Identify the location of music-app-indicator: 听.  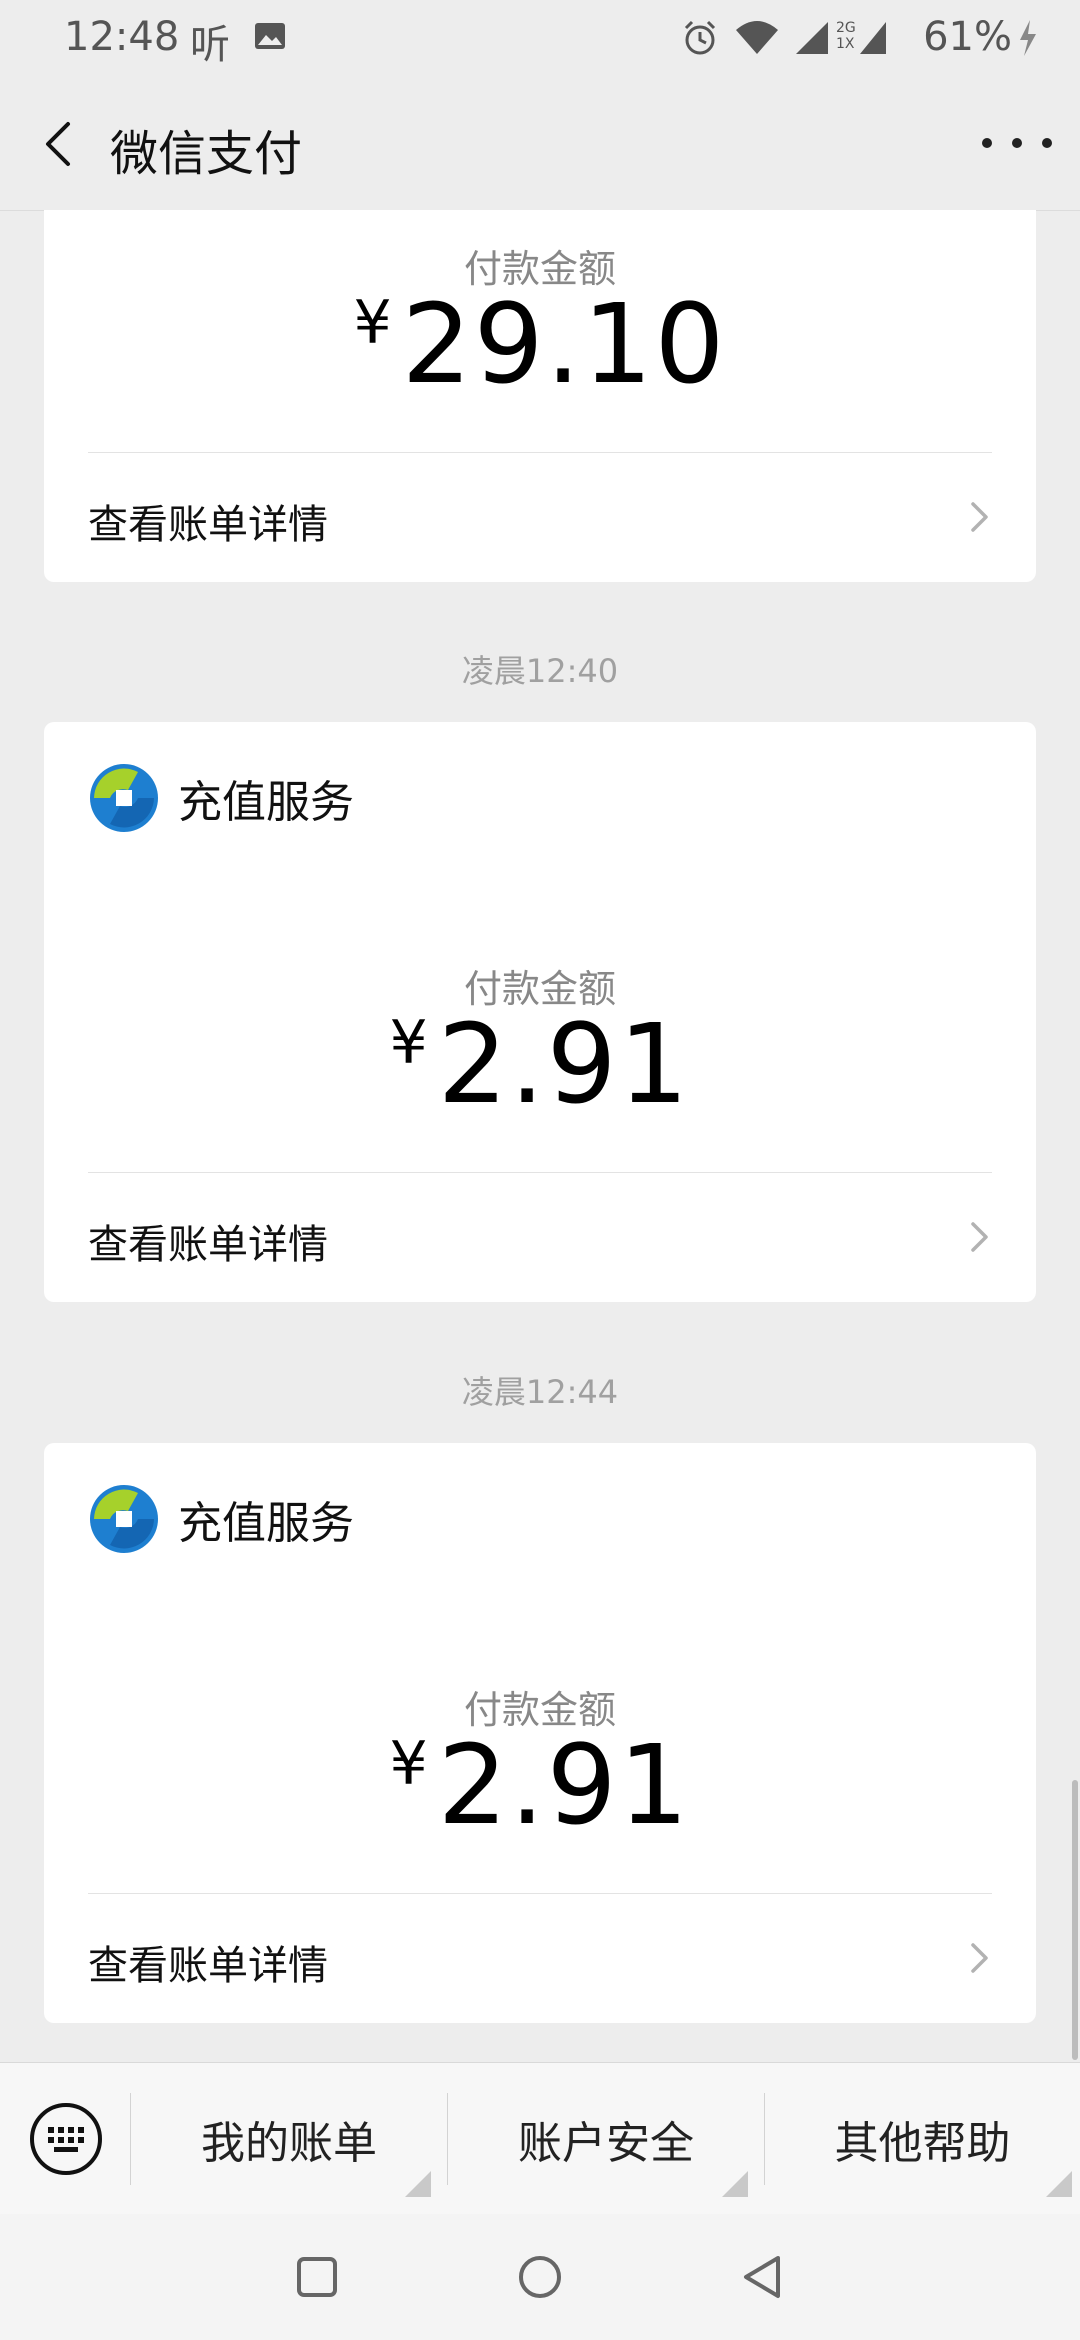
(210, 45).